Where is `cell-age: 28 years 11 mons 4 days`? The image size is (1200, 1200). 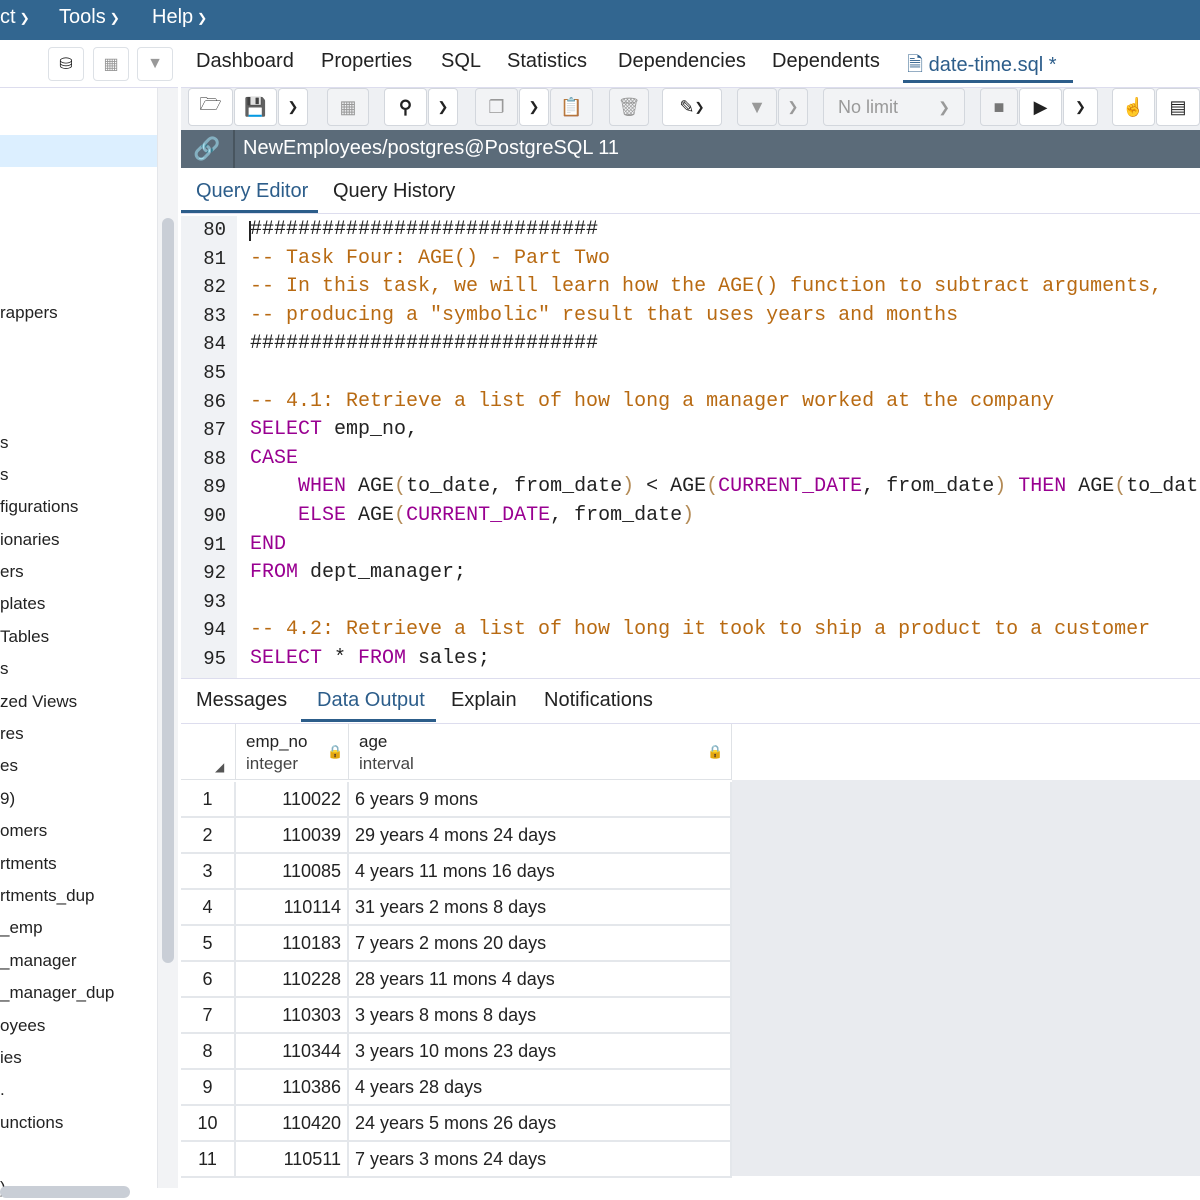 cell-age: 28 years 11 mons 4 days is located at coordinates (540, 979).